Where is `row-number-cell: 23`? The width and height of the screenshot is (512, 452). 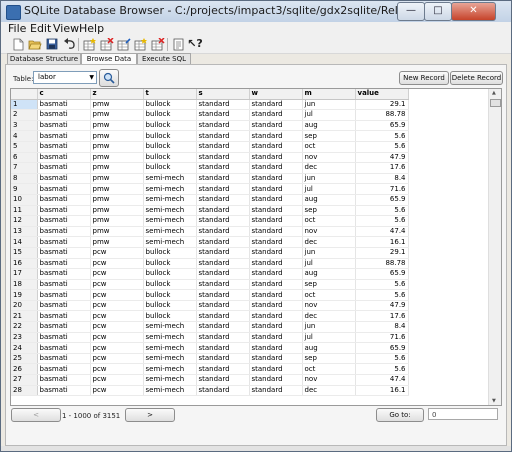 row-number-cell: 23 is located at coordinates (24, 338).